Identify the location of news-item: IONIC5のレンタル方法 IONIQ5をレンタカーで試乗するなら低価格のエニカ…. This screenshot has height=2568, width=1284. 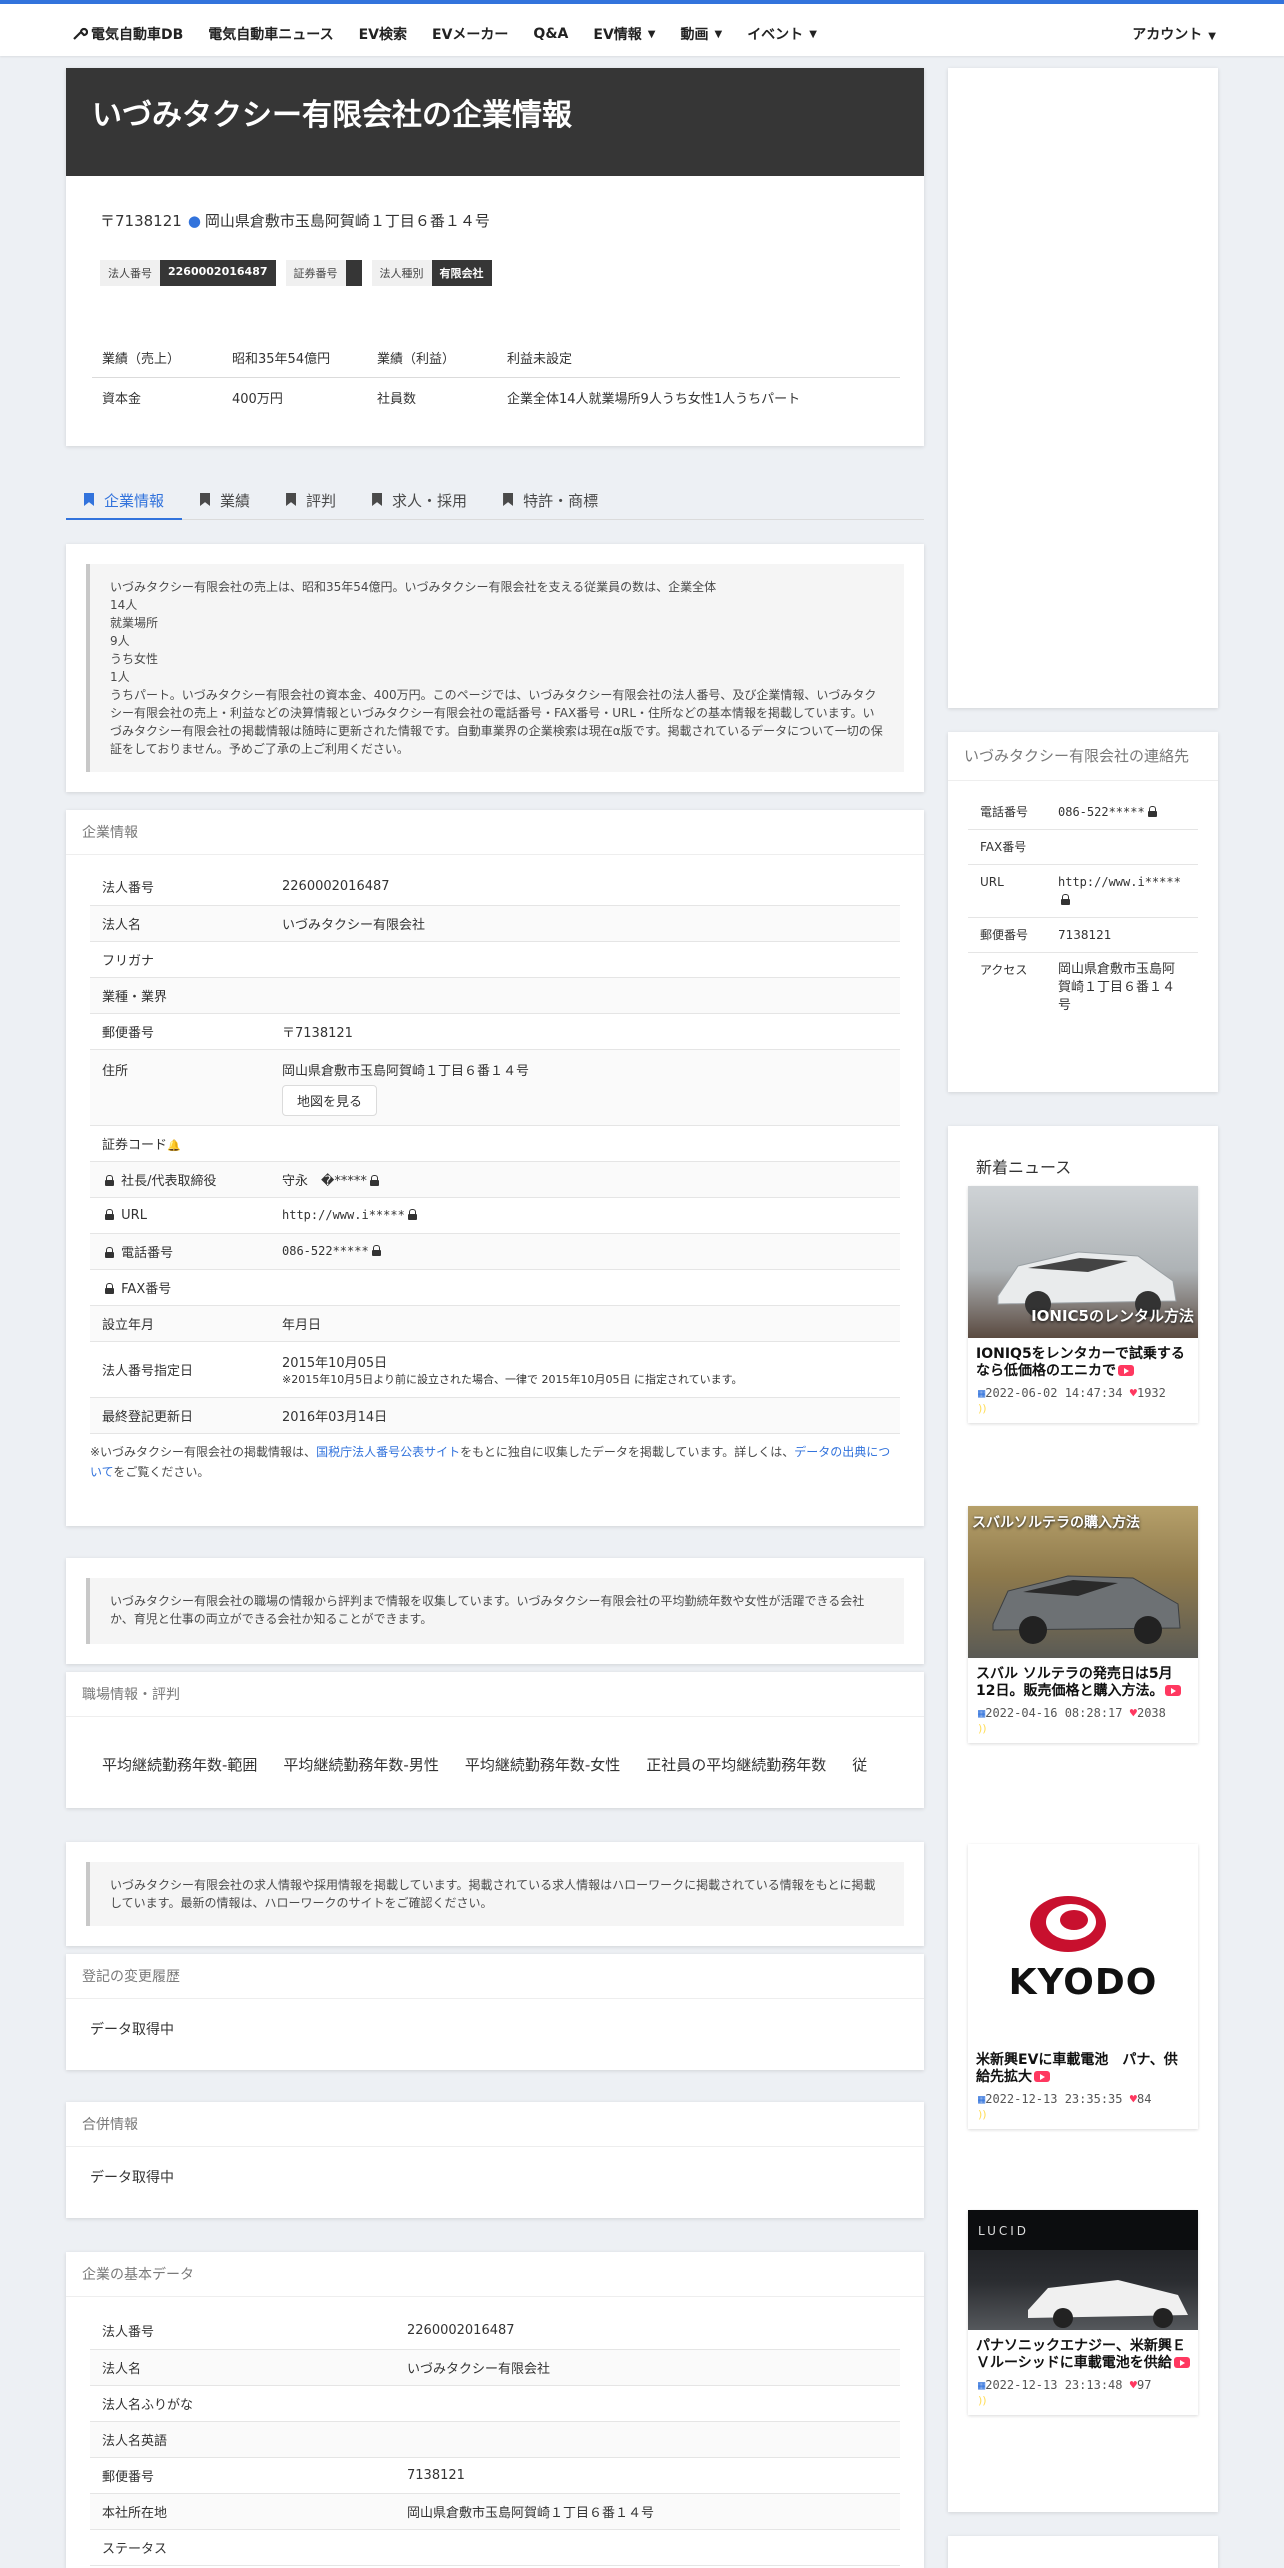
(1083, 1304).